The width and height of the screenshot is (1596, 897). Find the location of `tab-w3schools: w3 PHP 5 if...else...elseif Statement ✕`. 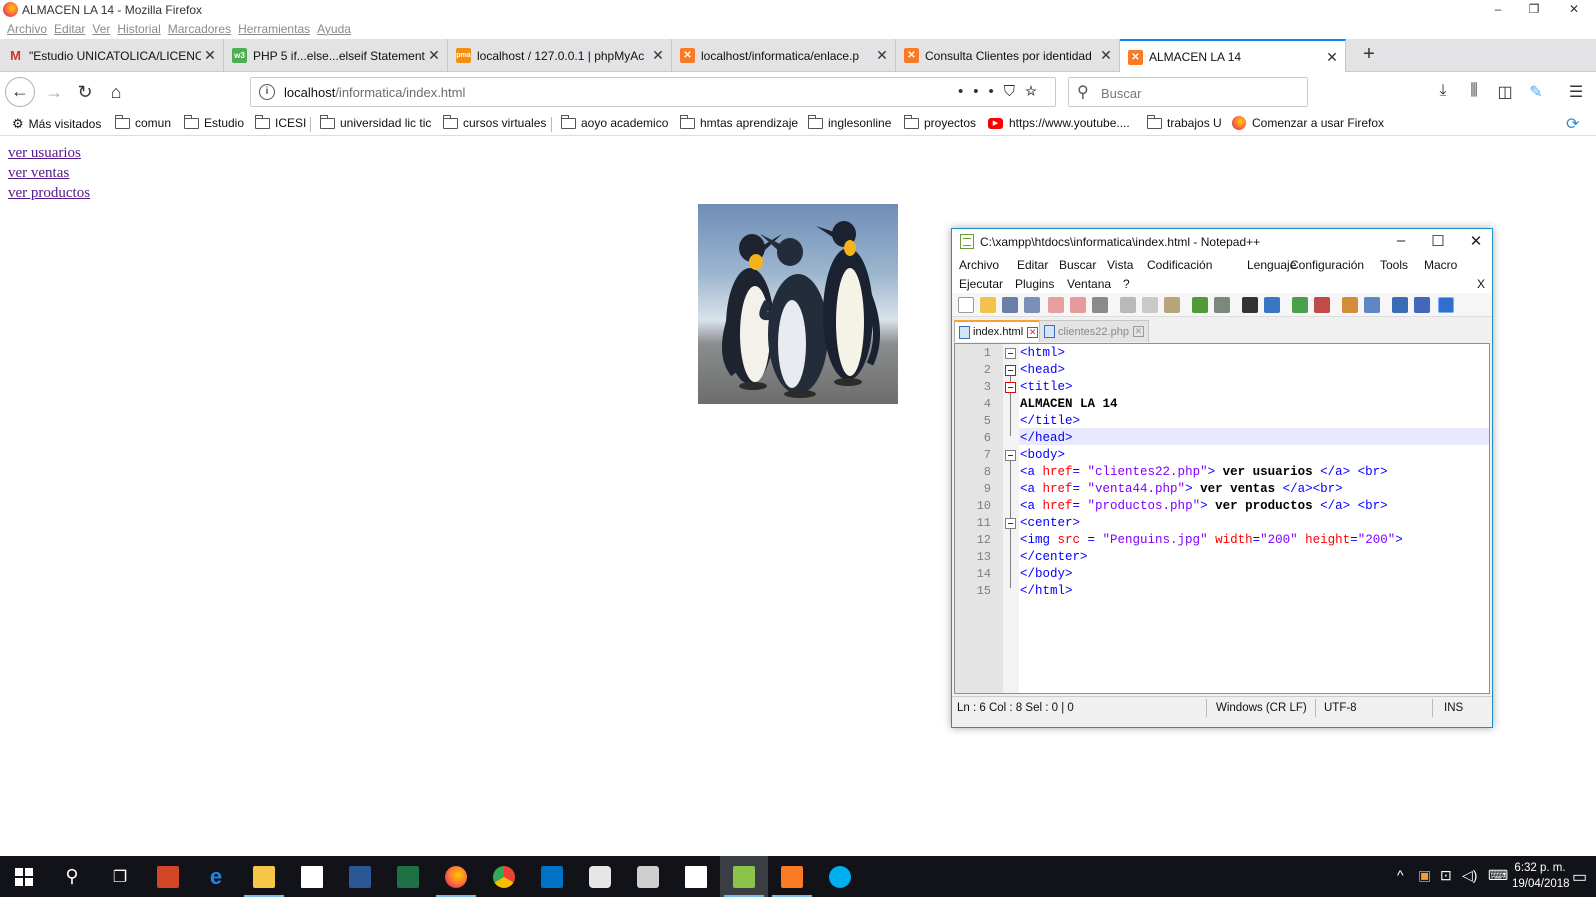

tab-w3schools: w3 PHP 5 if...else...elseif Statement ✕ is located at coordinates (336, 55).